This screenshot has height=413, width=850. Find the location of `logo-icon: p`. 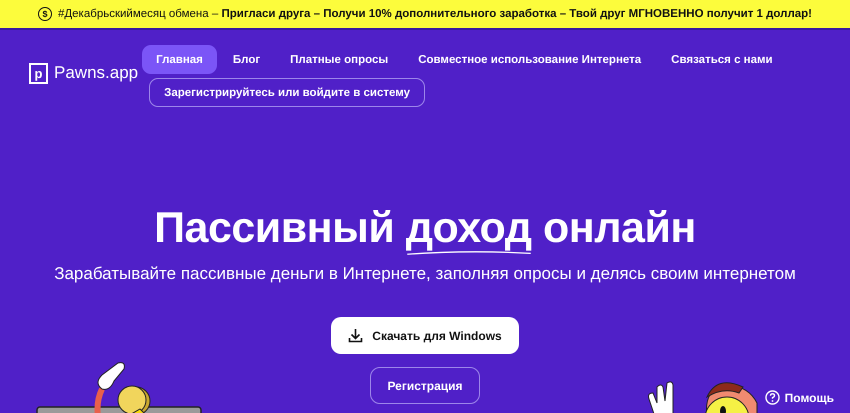

logo-icon: p is located at coordinates (38, 73).